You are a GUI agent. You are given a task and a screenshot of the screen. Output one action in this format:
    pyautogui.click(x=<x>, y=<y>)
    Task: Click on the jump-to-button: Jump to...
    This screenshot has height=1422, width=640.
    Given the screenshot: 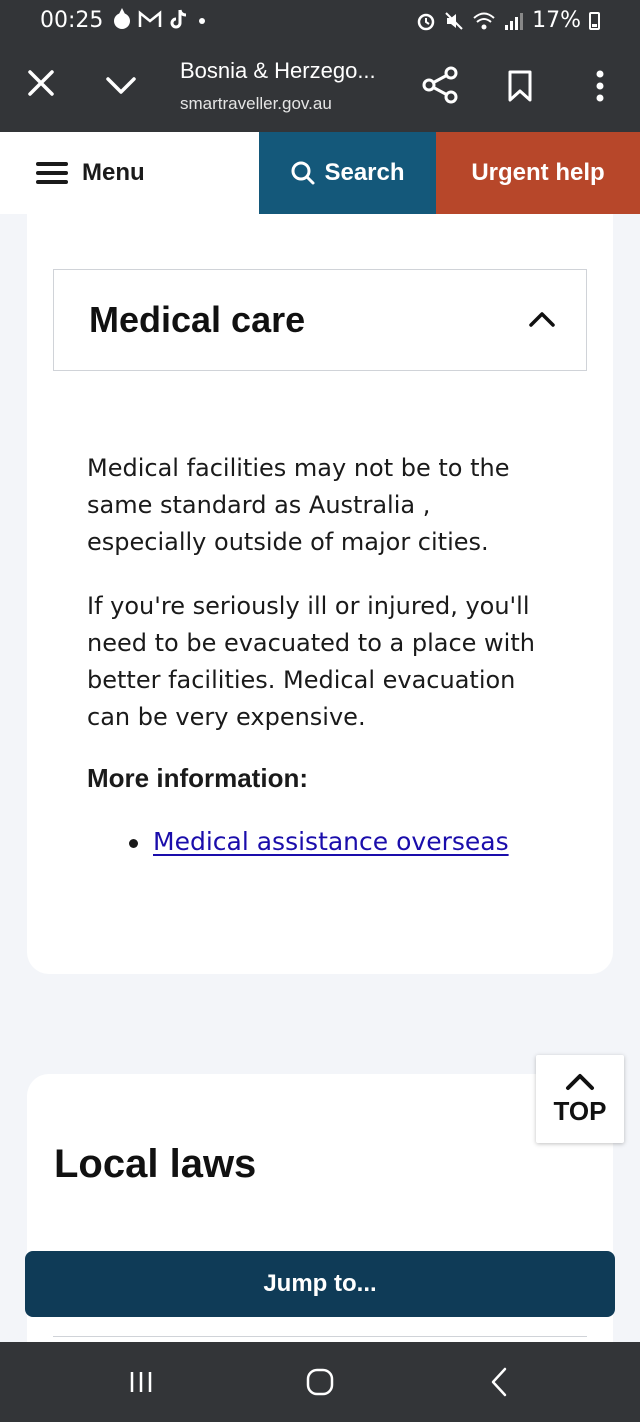 What is the action you would take?
    pyautogui.click(x=320, y=1284)
    